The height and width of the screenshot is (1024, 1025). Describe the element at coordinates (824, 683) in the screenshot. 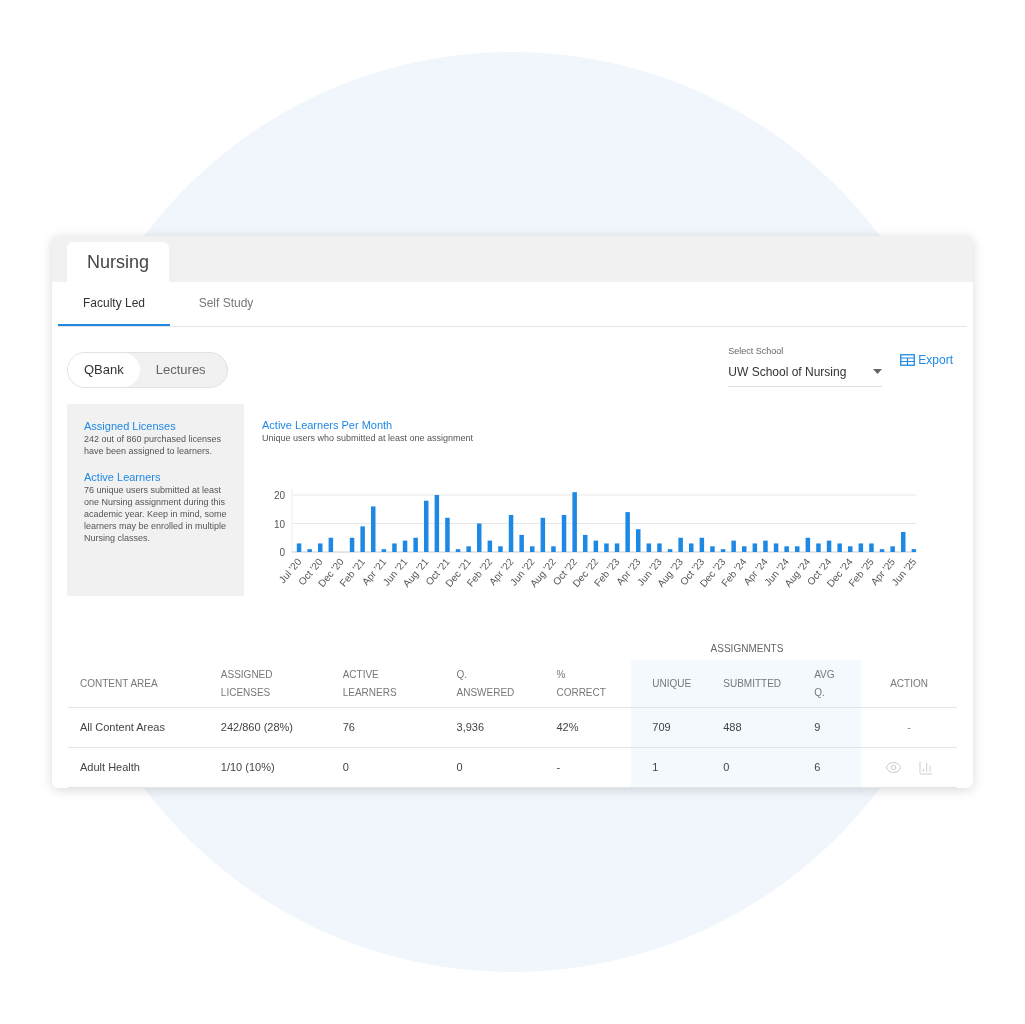

I see `column-header: AVG Q.` at that location.